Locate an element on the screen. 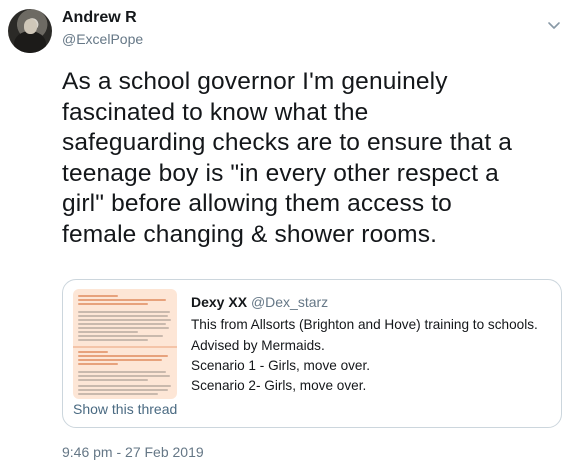 This screenshot has width=583, height=469. tweet-timestamp: 9:46 pm - 27 Feb 2019 is located at coordinates (133, 452).